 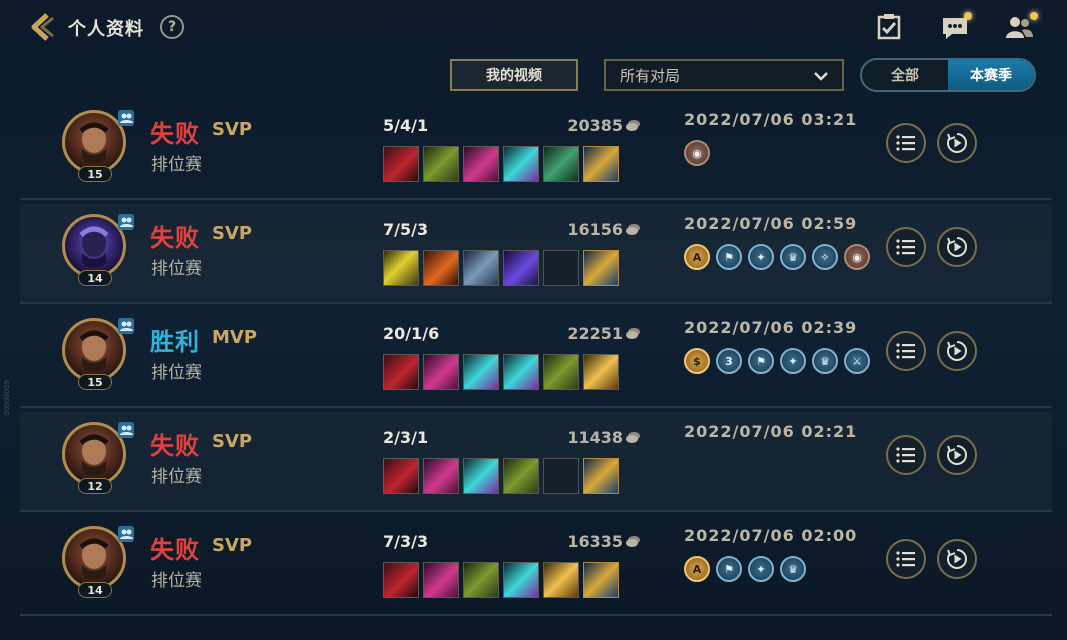 What do you see at coordinates (441, 268) in the screenshot?
I see `orange-item-icon` at bounding box center [441, 268].